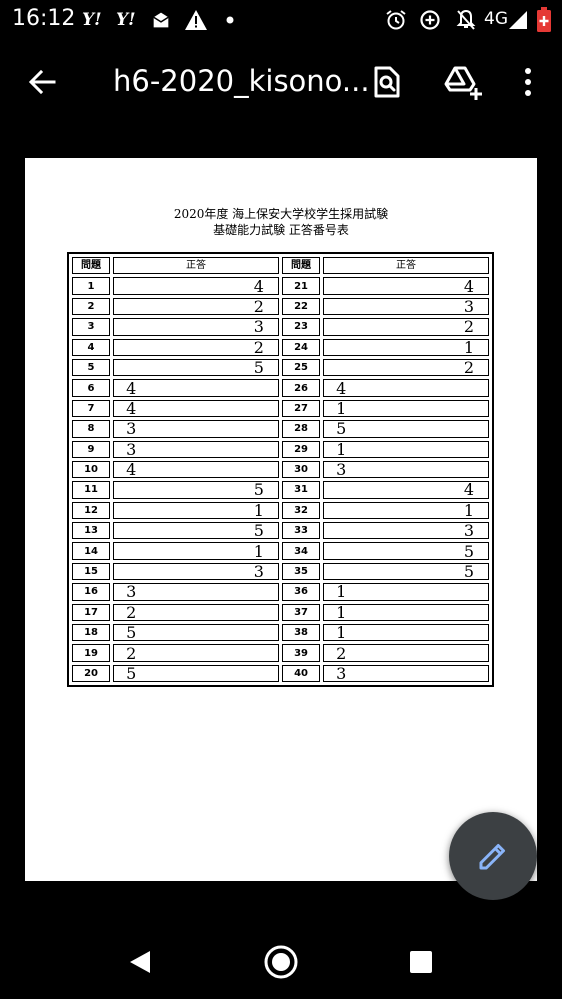 This screenshot has width=562, height=999. I want to click on add-to-drive-button, so click(462, 82).